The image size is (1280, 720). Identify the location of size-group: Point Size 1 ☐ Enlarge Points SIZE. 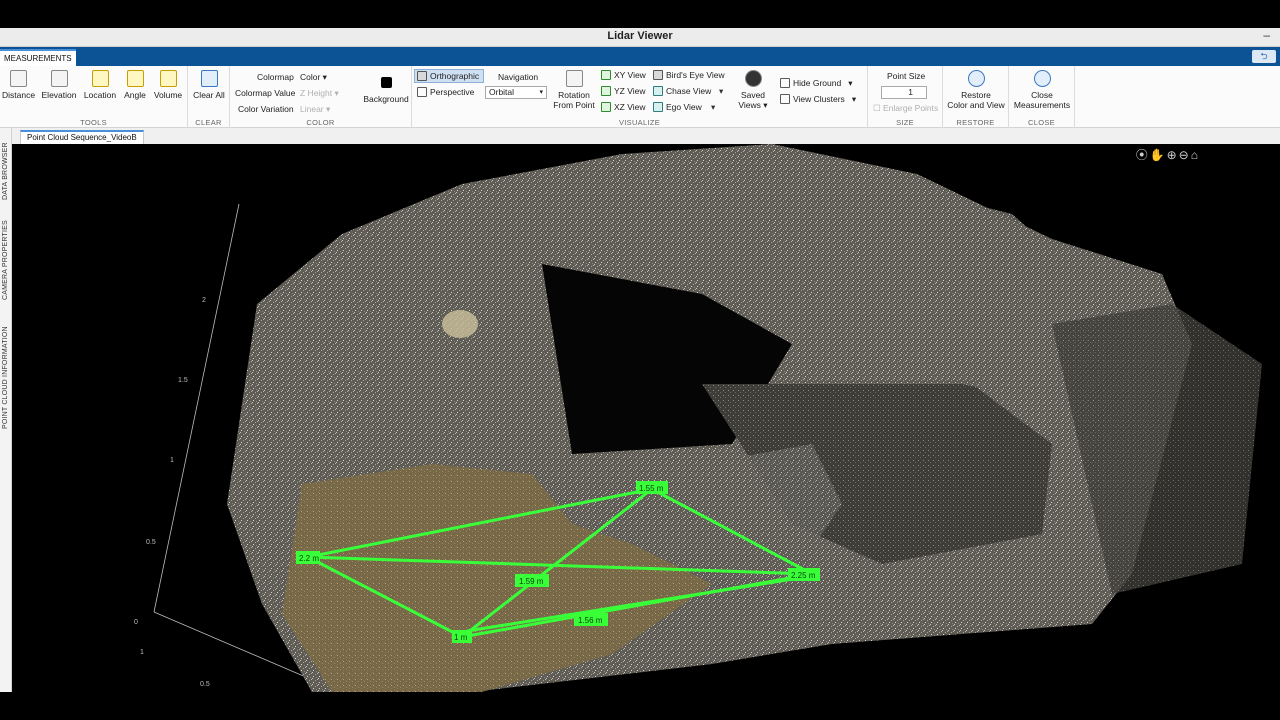
(905, 97).